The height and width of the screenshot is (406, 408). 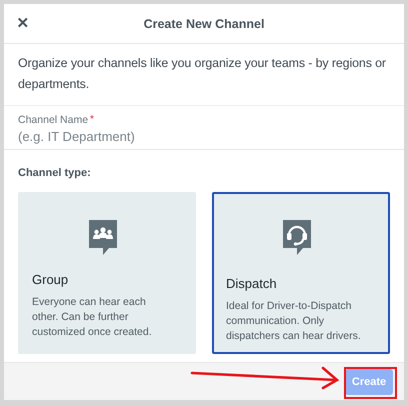 What do you see at coordinates (103, 237) in the screenshot?
I see `group-chat-icon` at bounding box center [103, 237].